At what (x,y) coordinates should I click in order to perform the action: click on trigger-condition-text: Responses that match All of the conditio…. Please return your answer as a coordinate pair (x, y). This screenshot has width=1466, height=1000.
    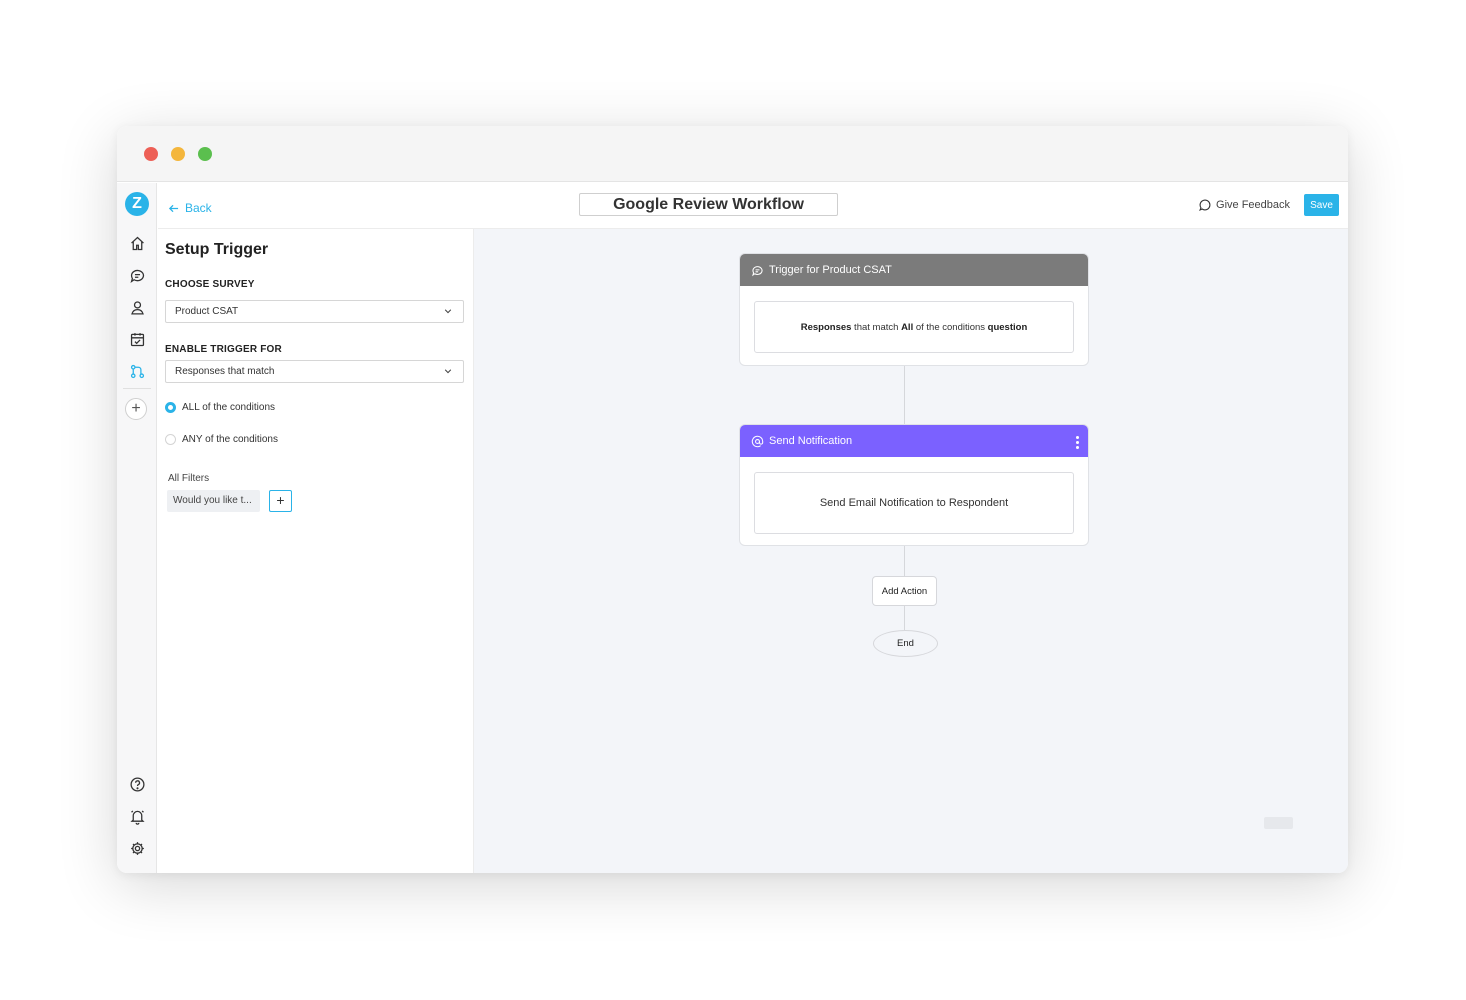
    Looking at the image, I should click on (914, 327).